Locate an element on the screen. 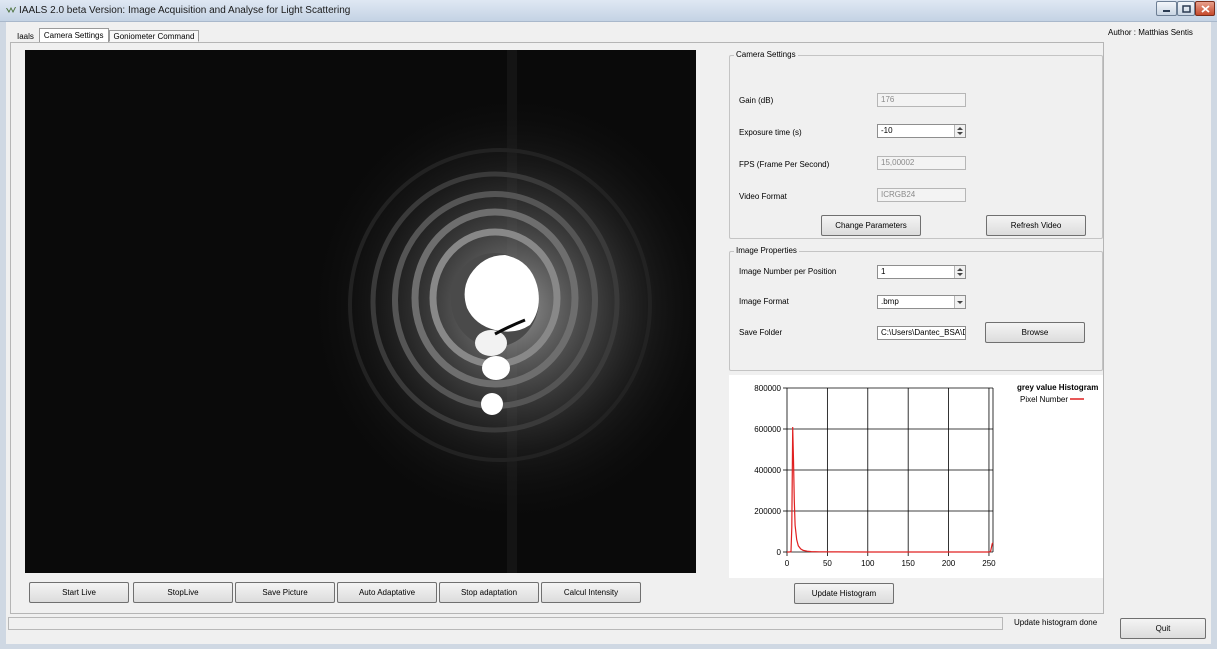 The height and width of the screenshot is (649, 1217). minimize-button is located at coordinates (1166, 8).